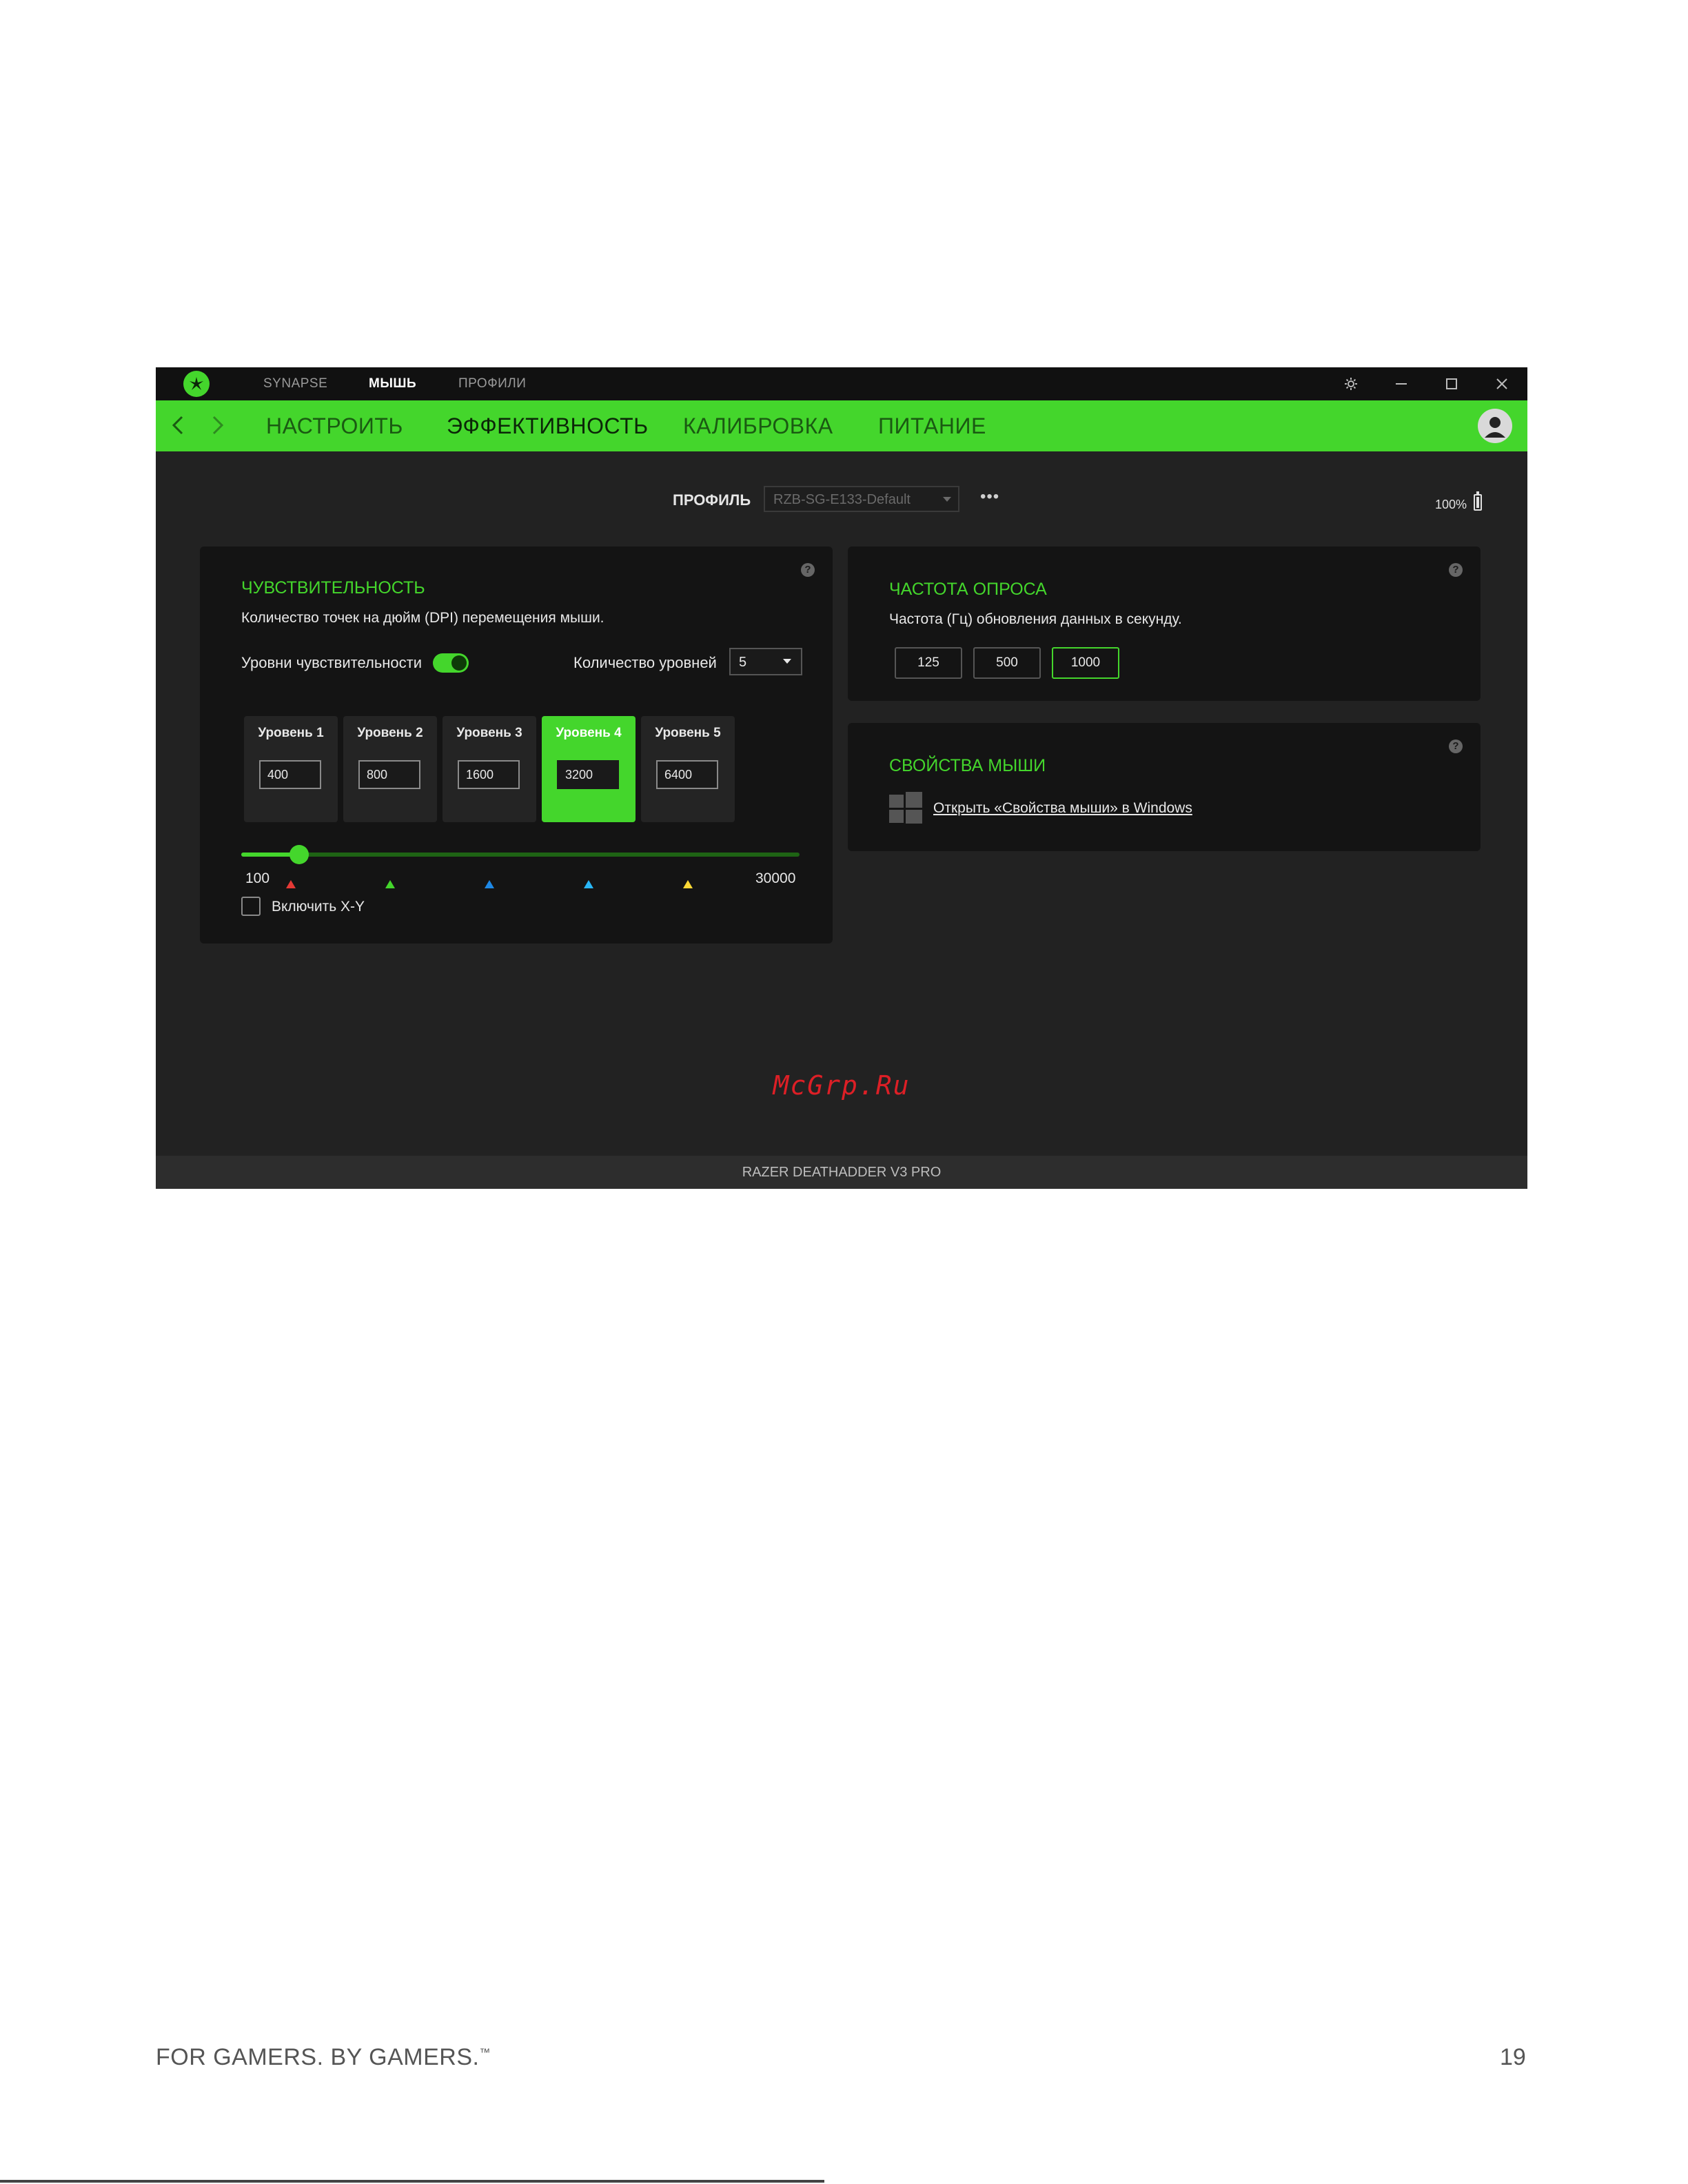  Describe the element at coordinates (989, 497) in the screenshot. I see `profile-more-button: •••` at that location.